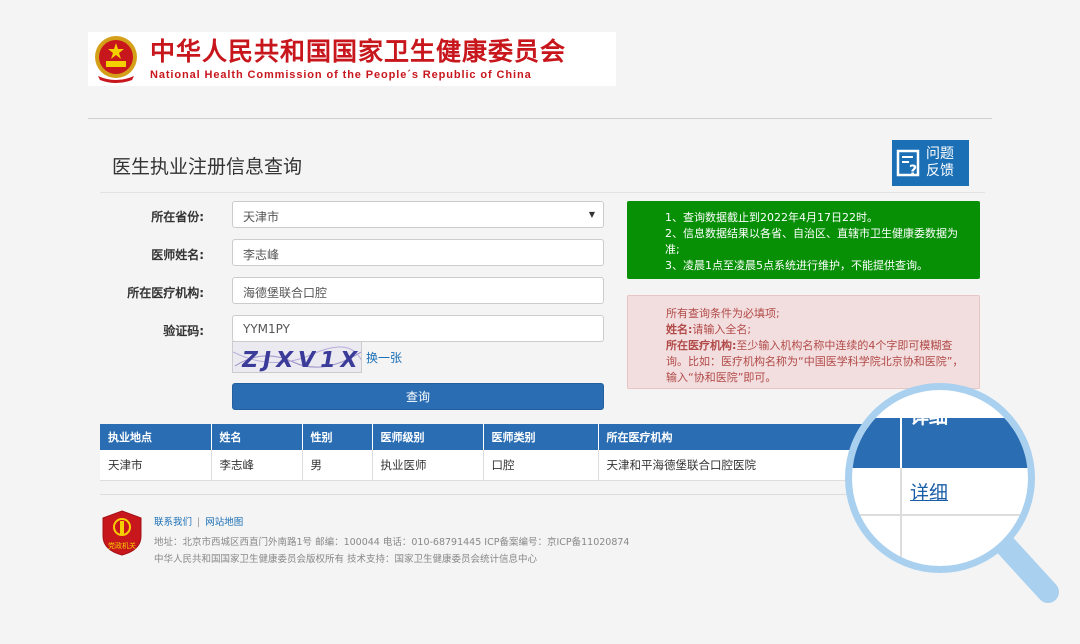 The image size is (1080, 644). I want to click on notice-info-line-1: 1、查询数据截止到2022年4月17日22时。, so click(771, 217).